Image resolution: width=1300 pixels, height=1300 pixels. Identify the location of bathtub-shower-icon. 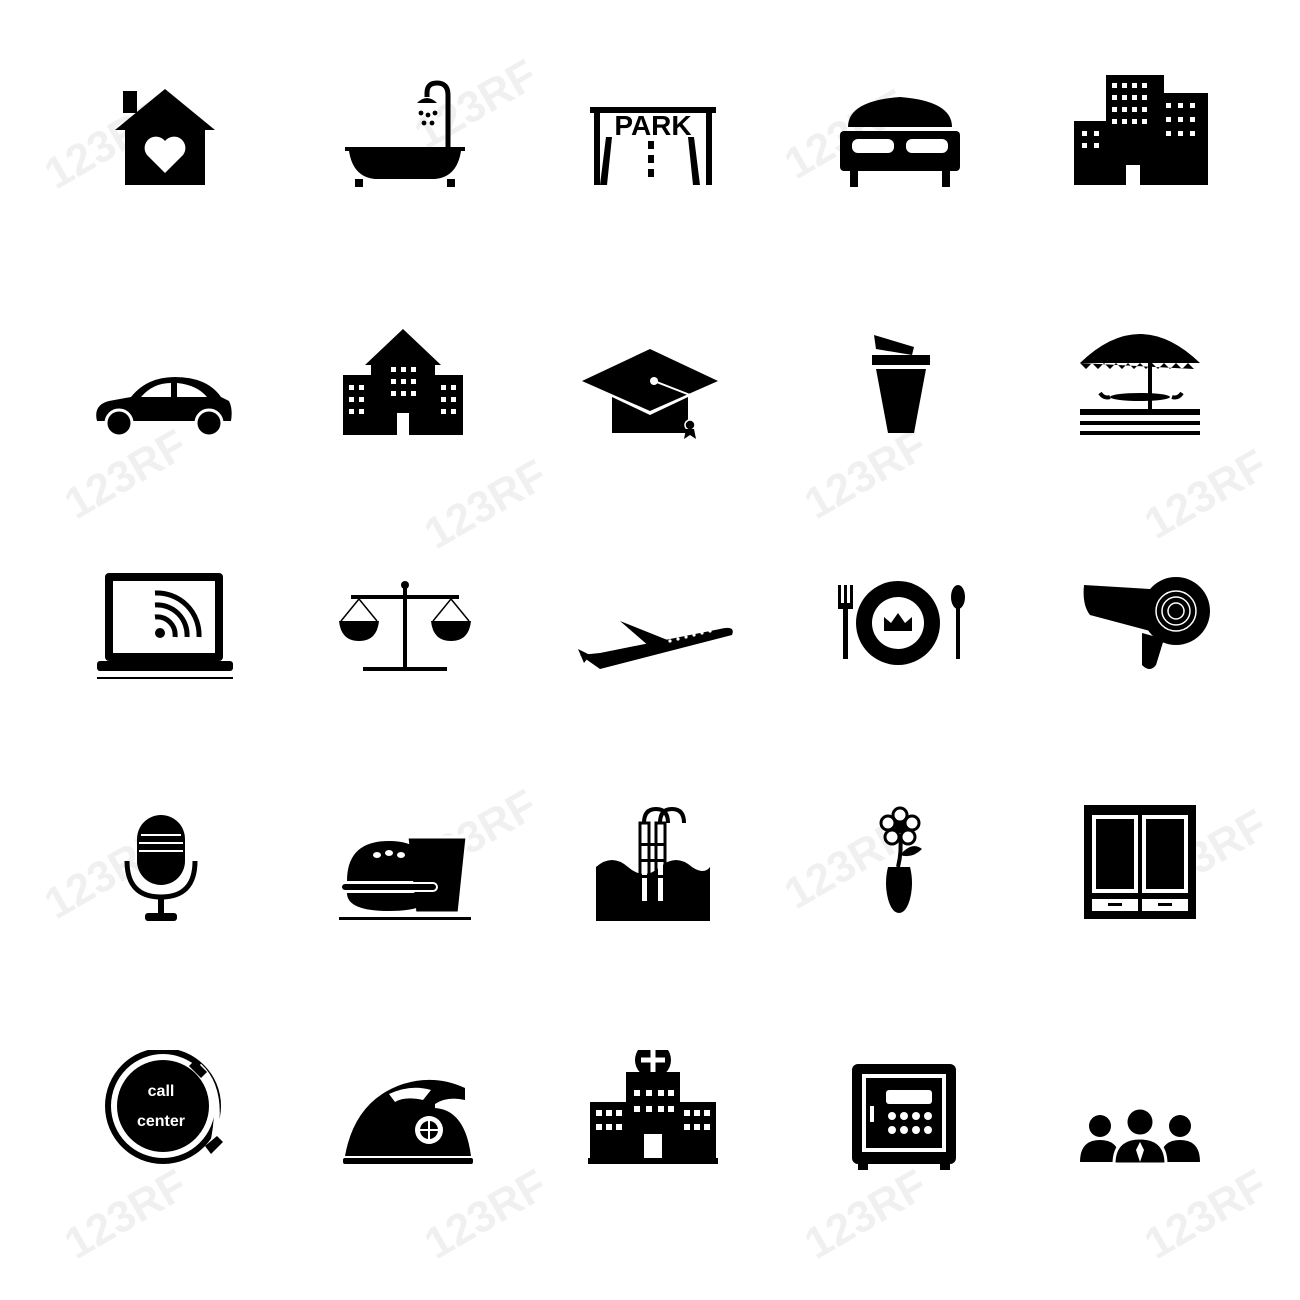
(405, 190).